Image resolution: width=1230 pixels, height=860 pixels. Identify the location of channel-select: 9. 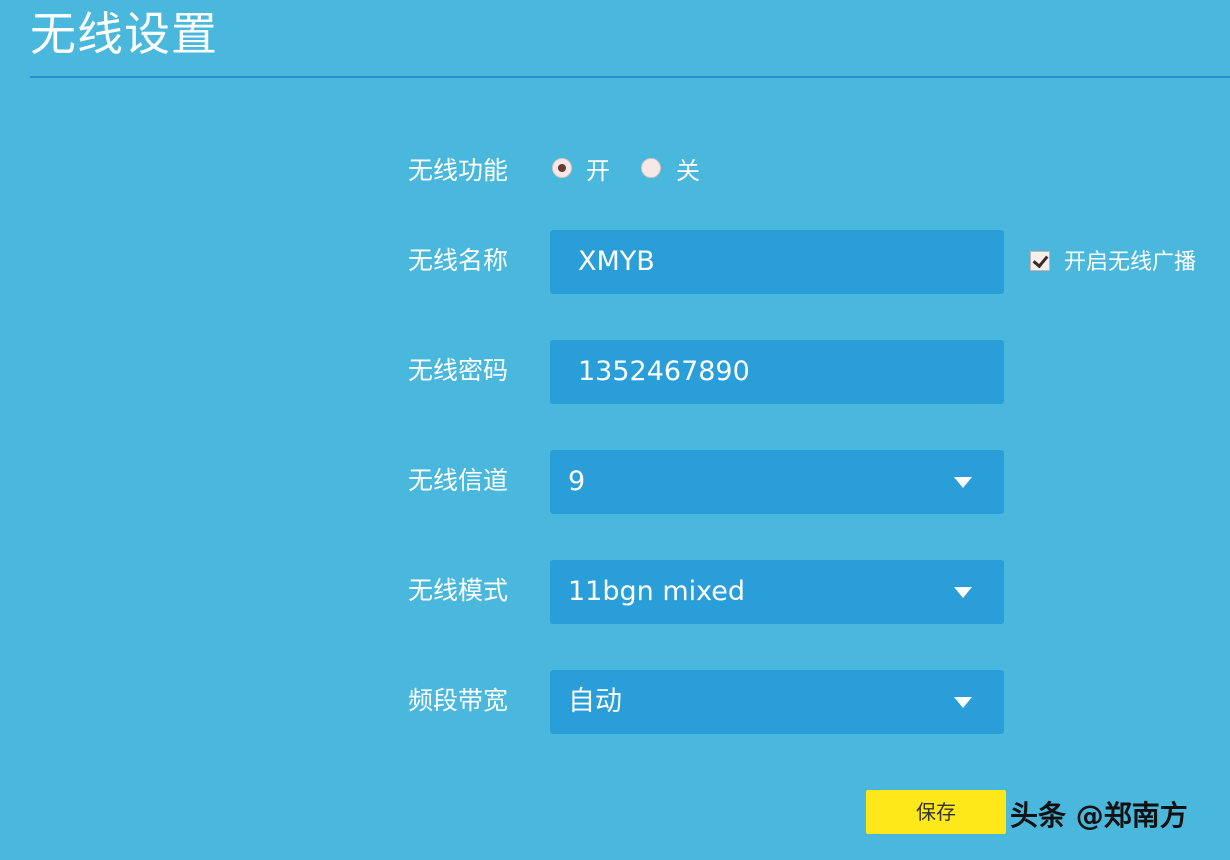
(777, 482).